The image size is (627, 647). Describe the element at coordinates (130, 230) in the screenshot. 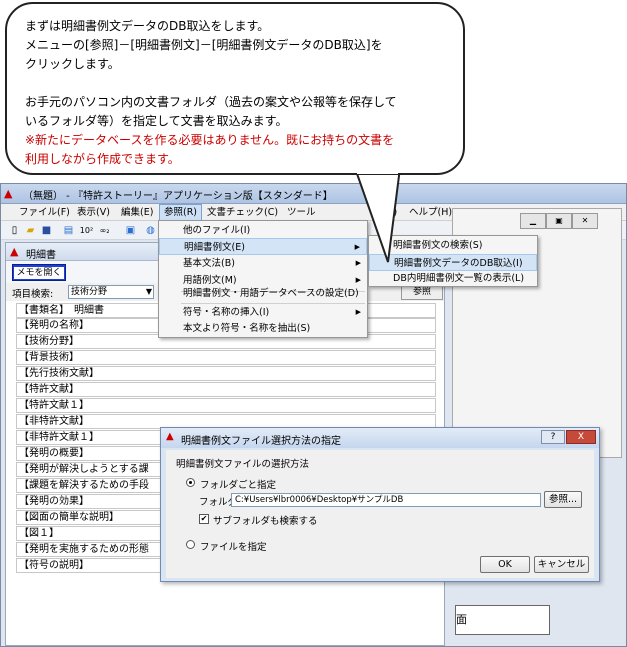

I see `window-icon: ▣` at that location.